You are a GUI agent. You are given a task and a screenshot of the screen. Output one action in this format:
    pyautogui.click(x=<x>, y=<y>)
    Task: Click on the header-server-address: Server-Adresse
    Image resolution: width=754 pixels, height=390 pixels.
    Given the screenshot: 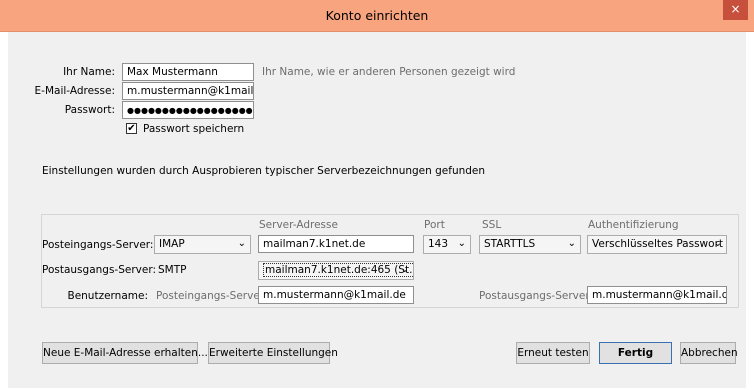 What is the action you would take?
    pyautogui.click(x=298, y=225)
    